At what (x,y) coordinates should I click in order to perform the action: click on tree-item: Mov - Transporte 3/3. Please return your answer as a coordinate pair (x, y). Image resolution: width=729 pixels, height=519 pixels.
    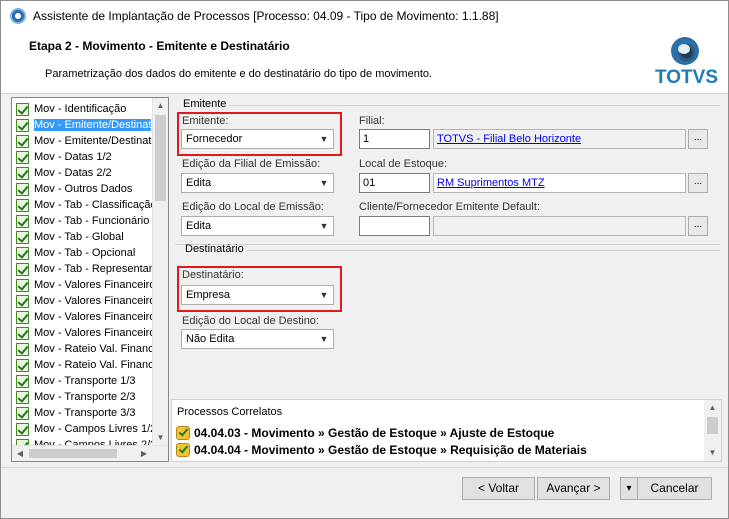
    Looking at the image, I should click on (76, 413).